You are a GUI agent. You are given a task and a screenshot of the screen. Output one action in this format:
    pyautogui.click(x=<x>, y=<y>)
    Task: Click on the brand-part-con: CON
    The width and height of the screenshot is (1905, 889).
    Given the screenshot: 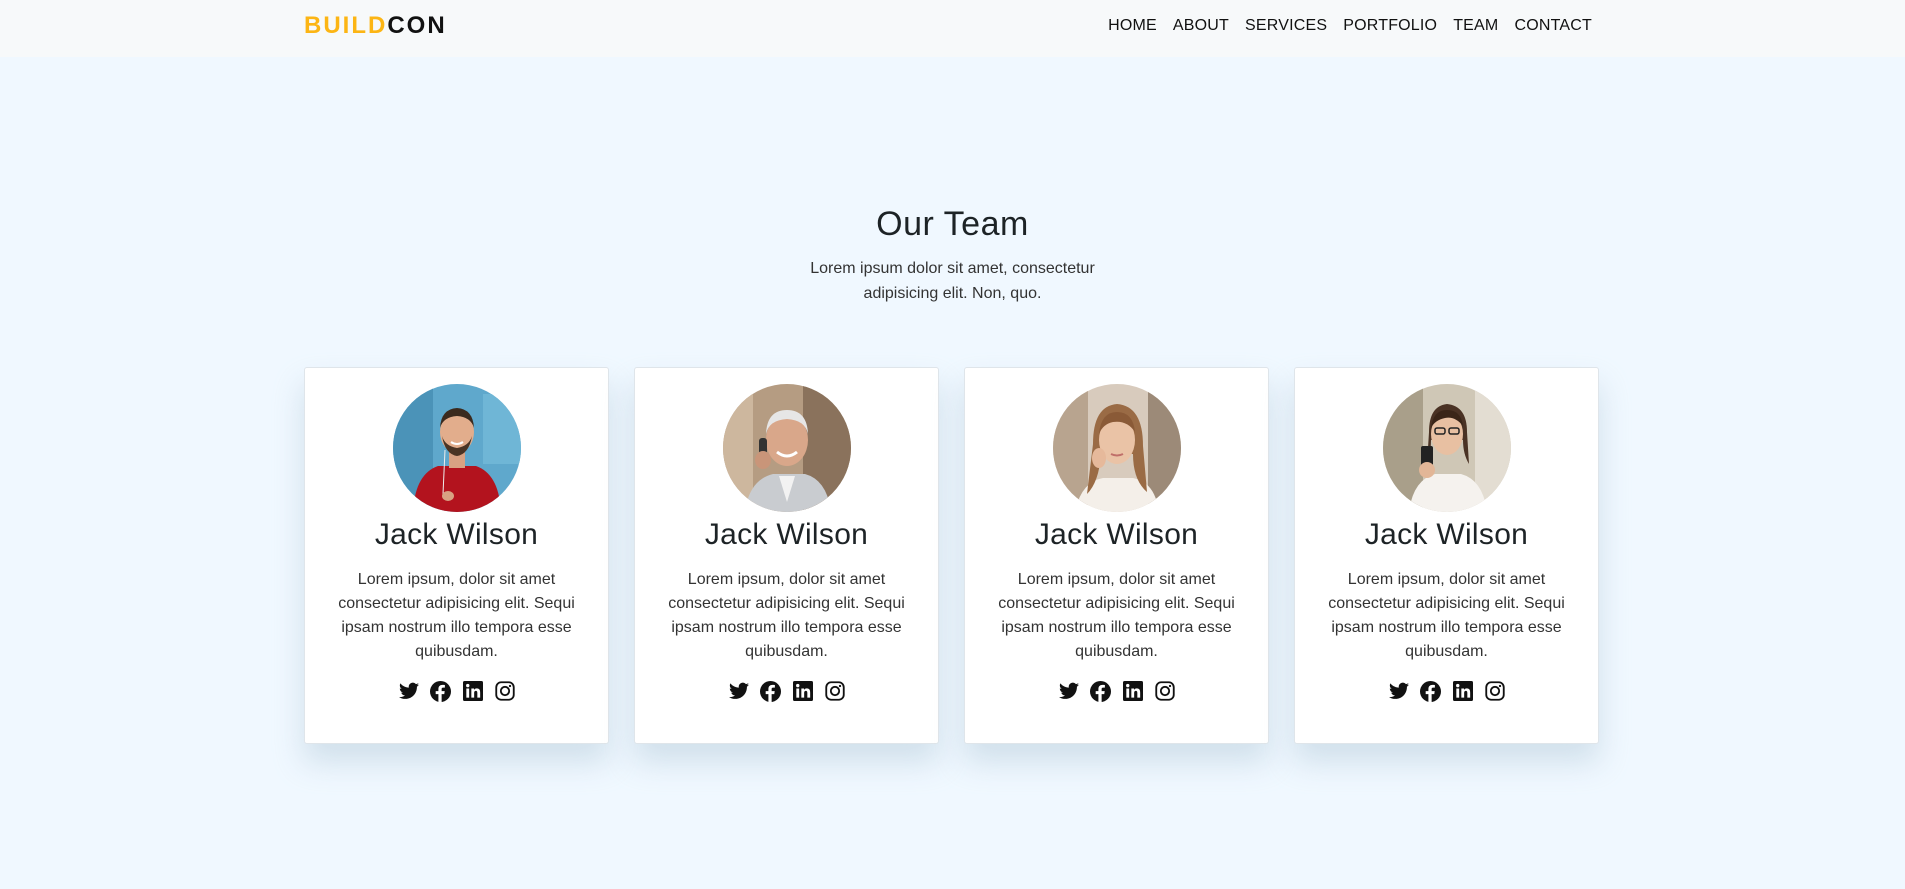 What is the action you would take?
    pyautogui.click(x=417, y=25)
    